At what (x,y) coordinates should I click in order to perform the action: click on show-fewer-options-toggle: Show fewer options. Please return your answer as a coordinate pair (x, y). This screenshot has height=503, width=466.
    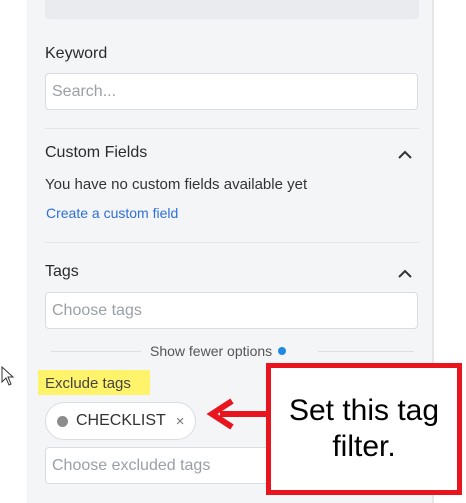
    Looking at the image, I should click on (218, 351).